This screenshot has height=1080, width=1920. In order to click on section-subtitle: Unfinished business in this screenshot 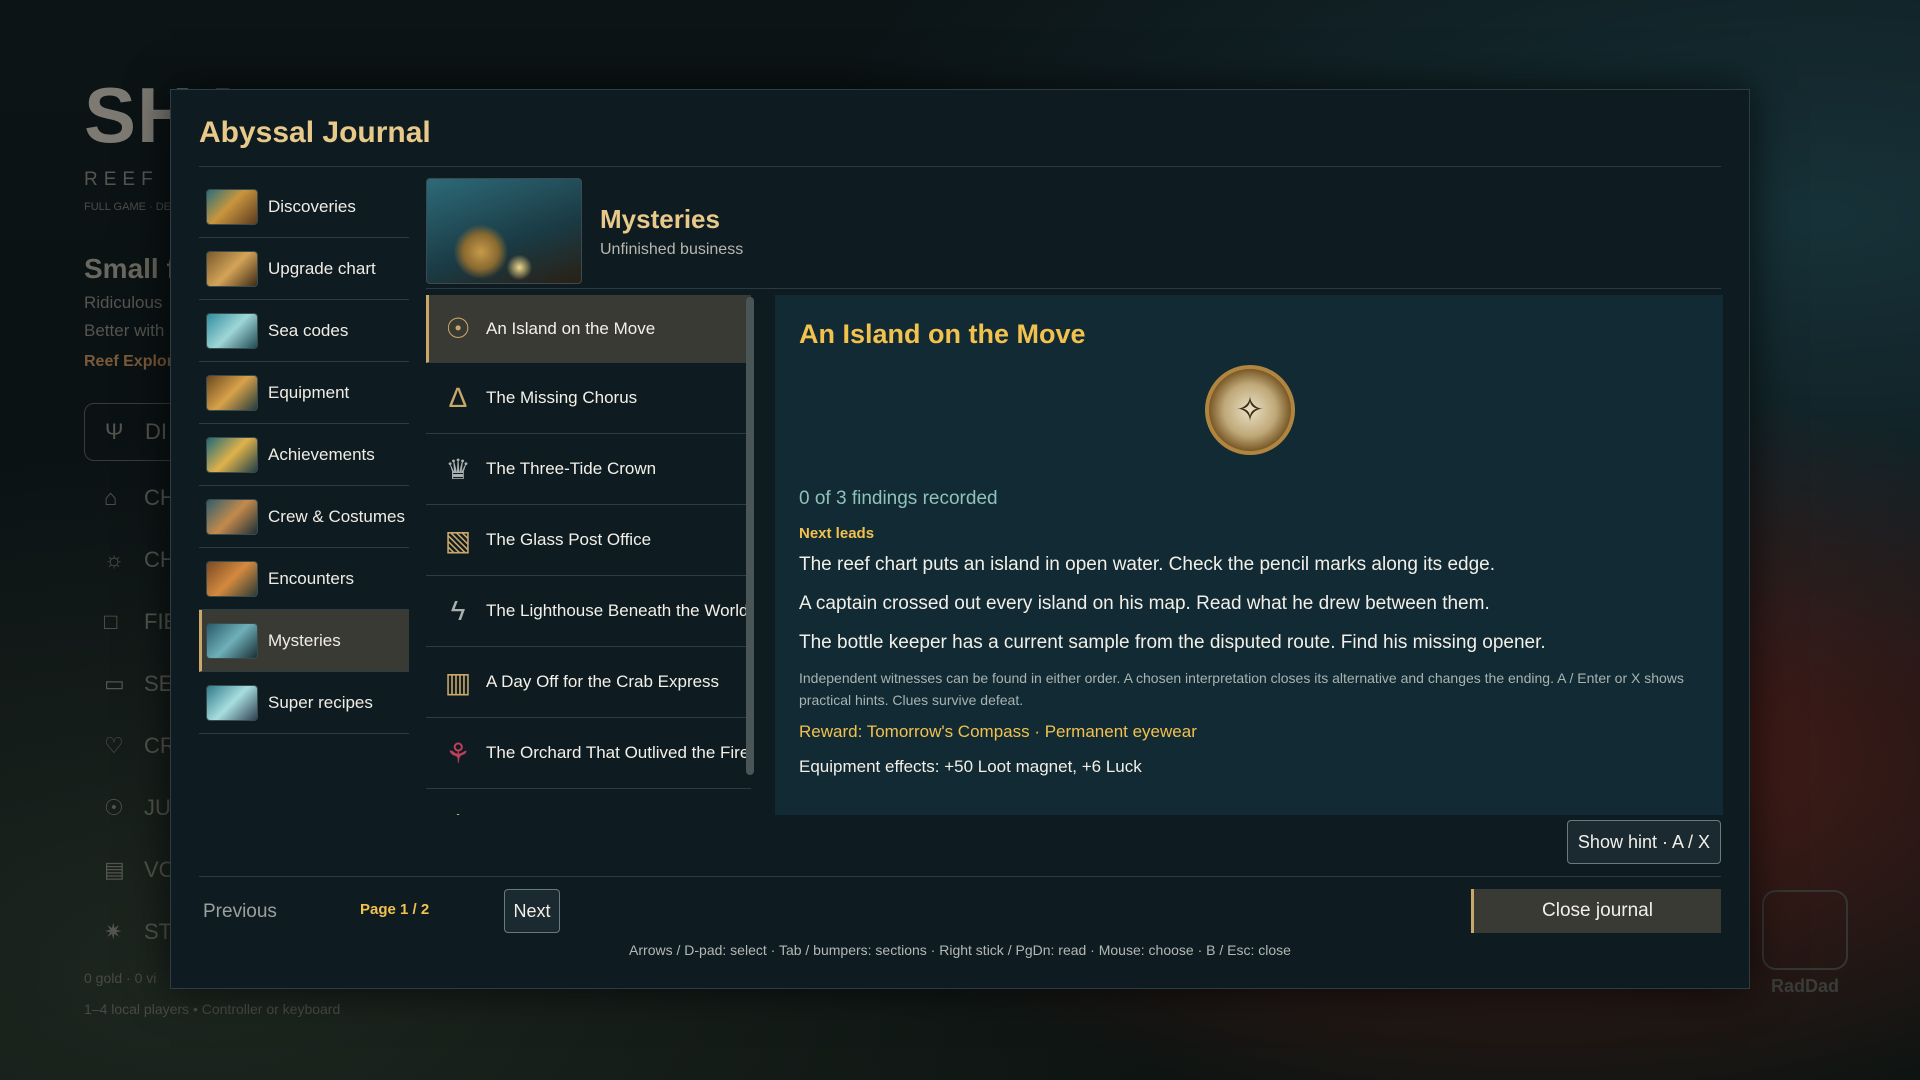, I will do `click(672, 249)`.